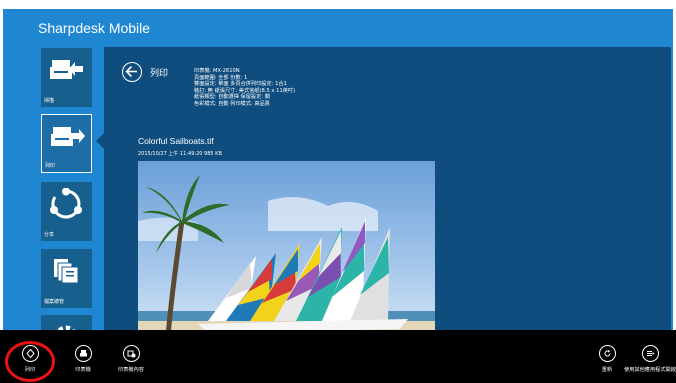 This screenshot has width=676, height=383. Describe the element at coordinates (217, 71) in the screenshot. I see `setting-line: 印表機: MX-2610N` at that location.